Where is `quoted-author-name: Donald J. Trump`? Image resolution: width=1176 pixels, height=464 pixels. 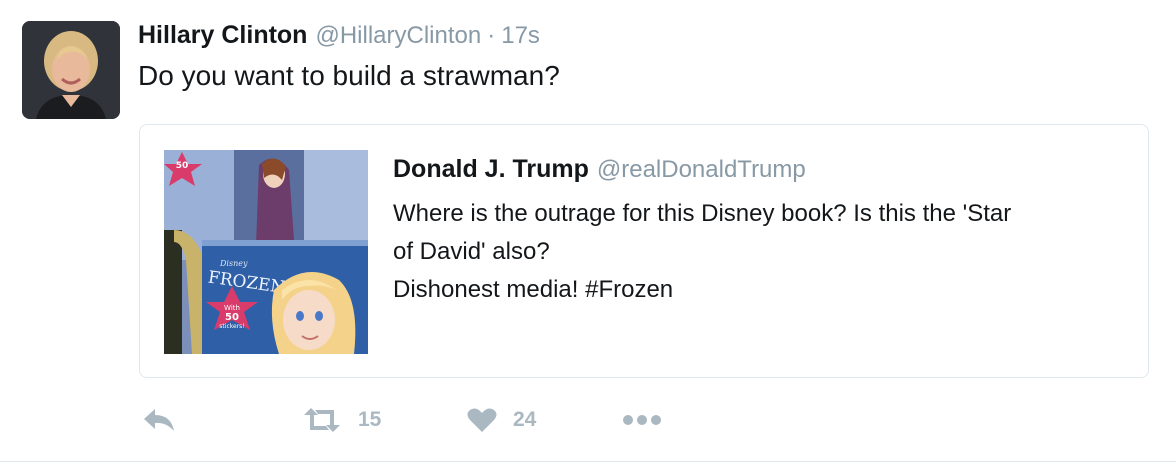 quoted-author-name: Donald J. Trump is located at coordinates (491, 169).